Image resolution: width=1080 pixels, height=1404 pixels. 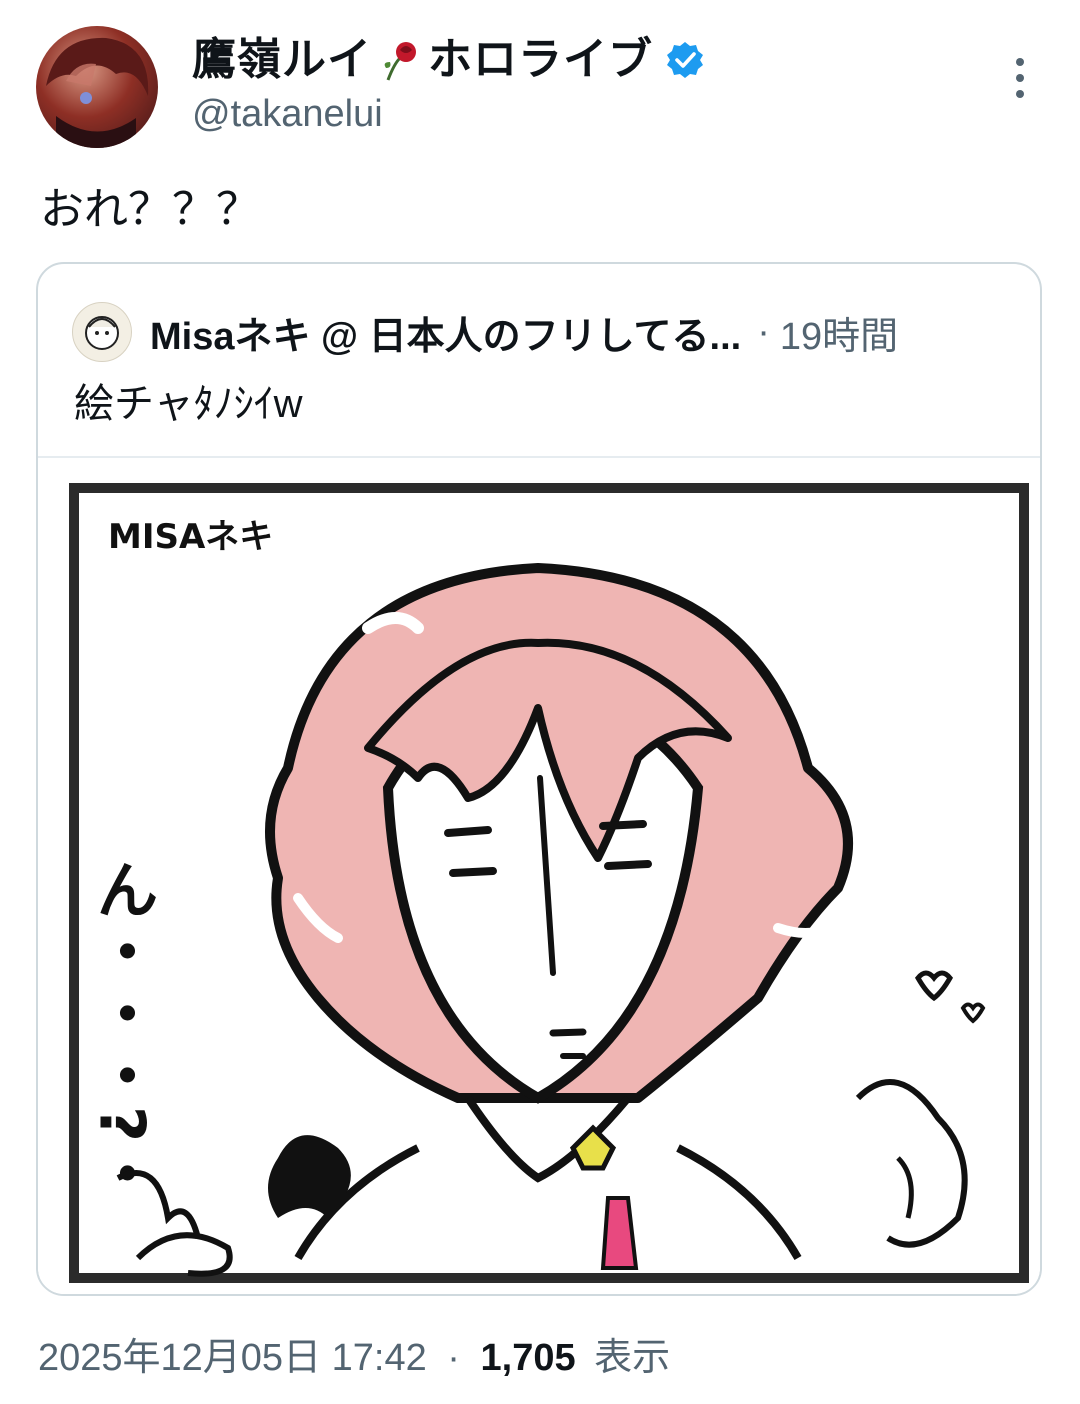 What do you see at coordinates (122, 1031) in the screenshot?
I see `drawing-side-text: ん・・・?・` at bounding box center [122, 1031].